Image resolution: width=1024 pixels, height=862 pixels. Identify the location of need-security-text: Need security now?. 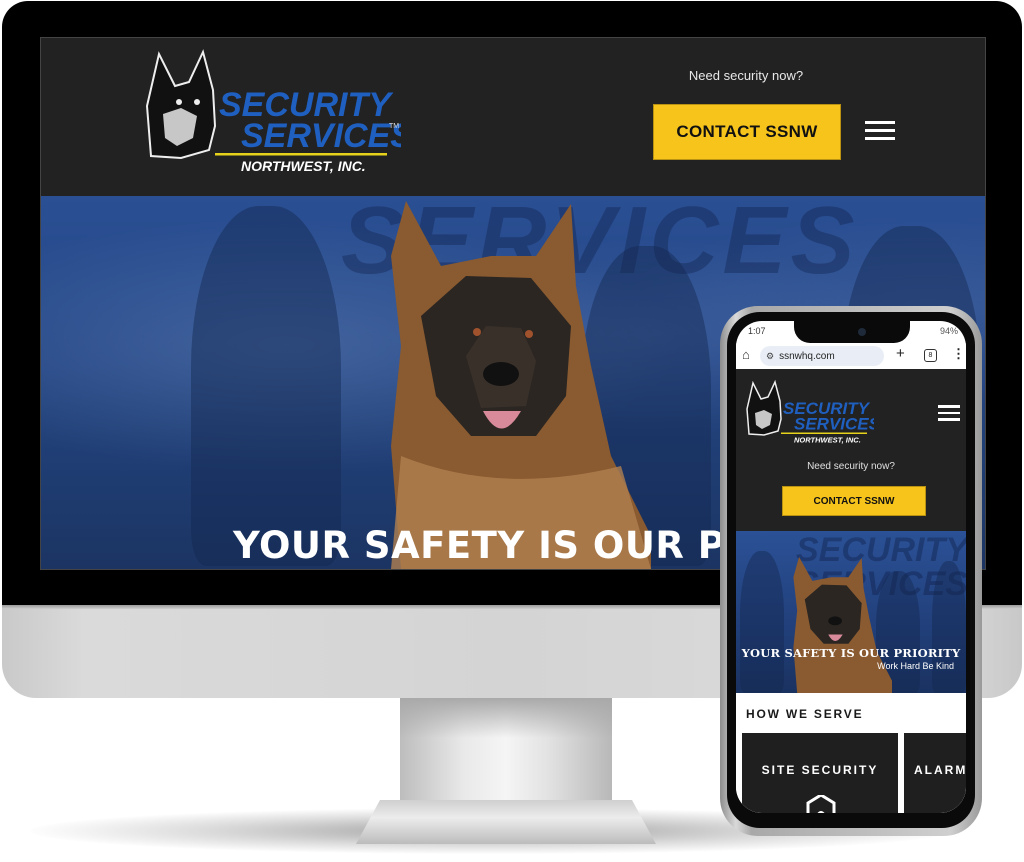
(746, 75).